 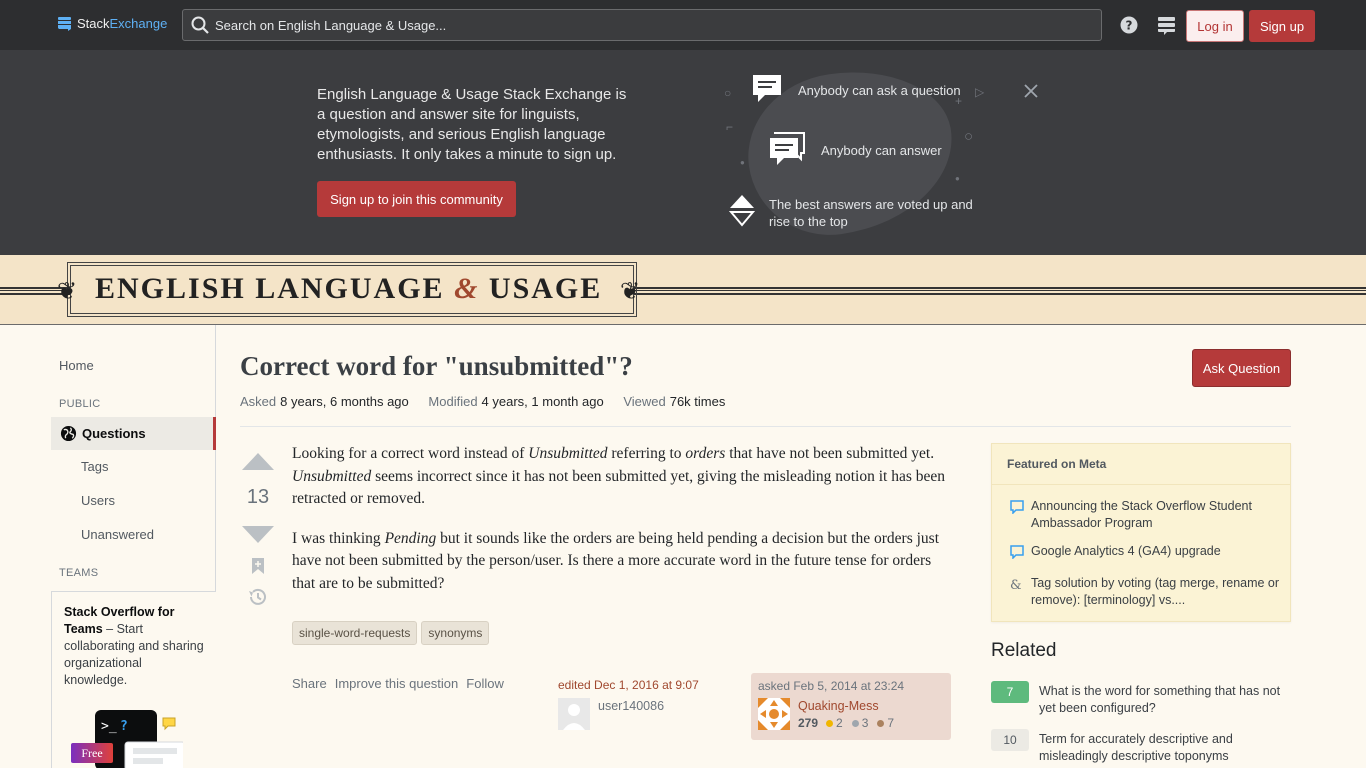 I want to click on viewed-label: Viewed, so click(x=644, y=401).